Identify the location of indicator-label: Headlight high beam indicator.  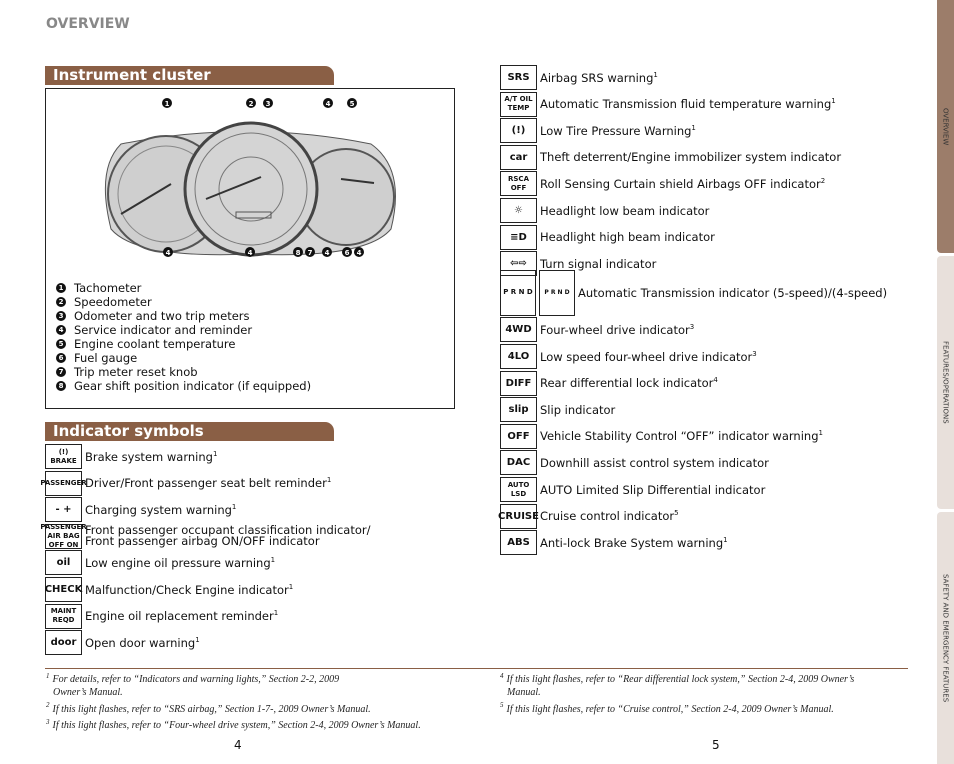
(627, 237).